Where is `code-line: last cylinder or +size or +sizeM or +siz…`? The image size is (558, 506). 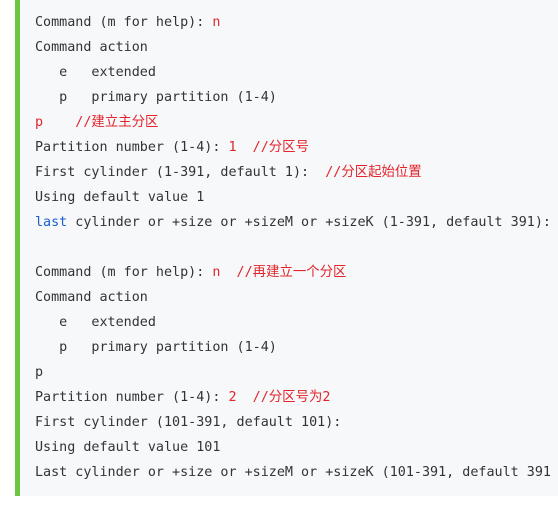
code-line: last cylinder or +size or +sizeM or +siz… is located at coordinates (293, 222).